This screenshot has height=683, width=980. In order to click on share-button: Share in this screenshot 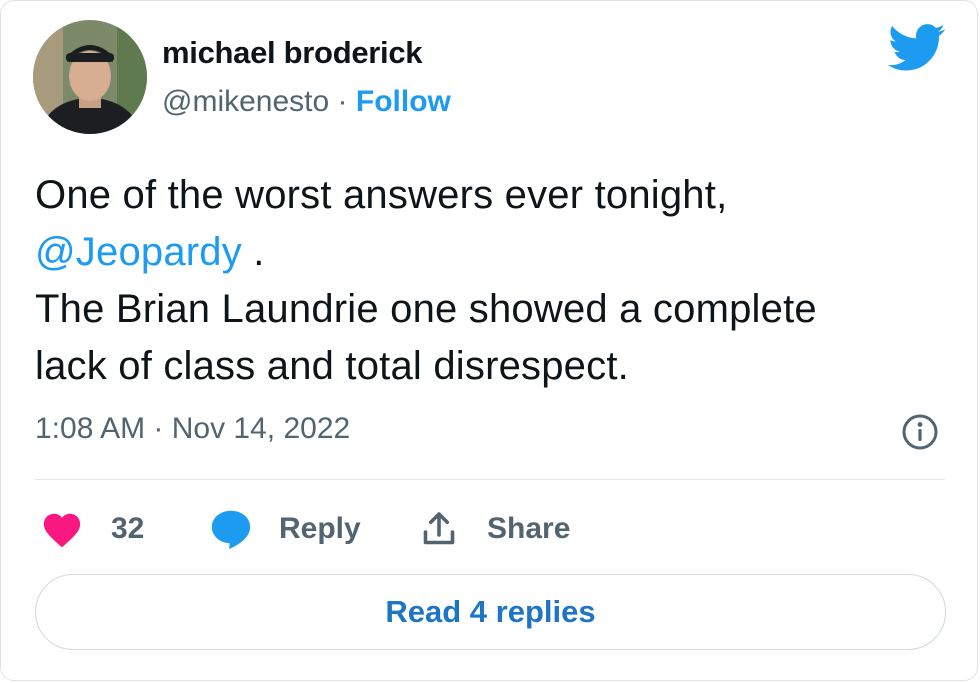, I will do `click(495, 529)`.